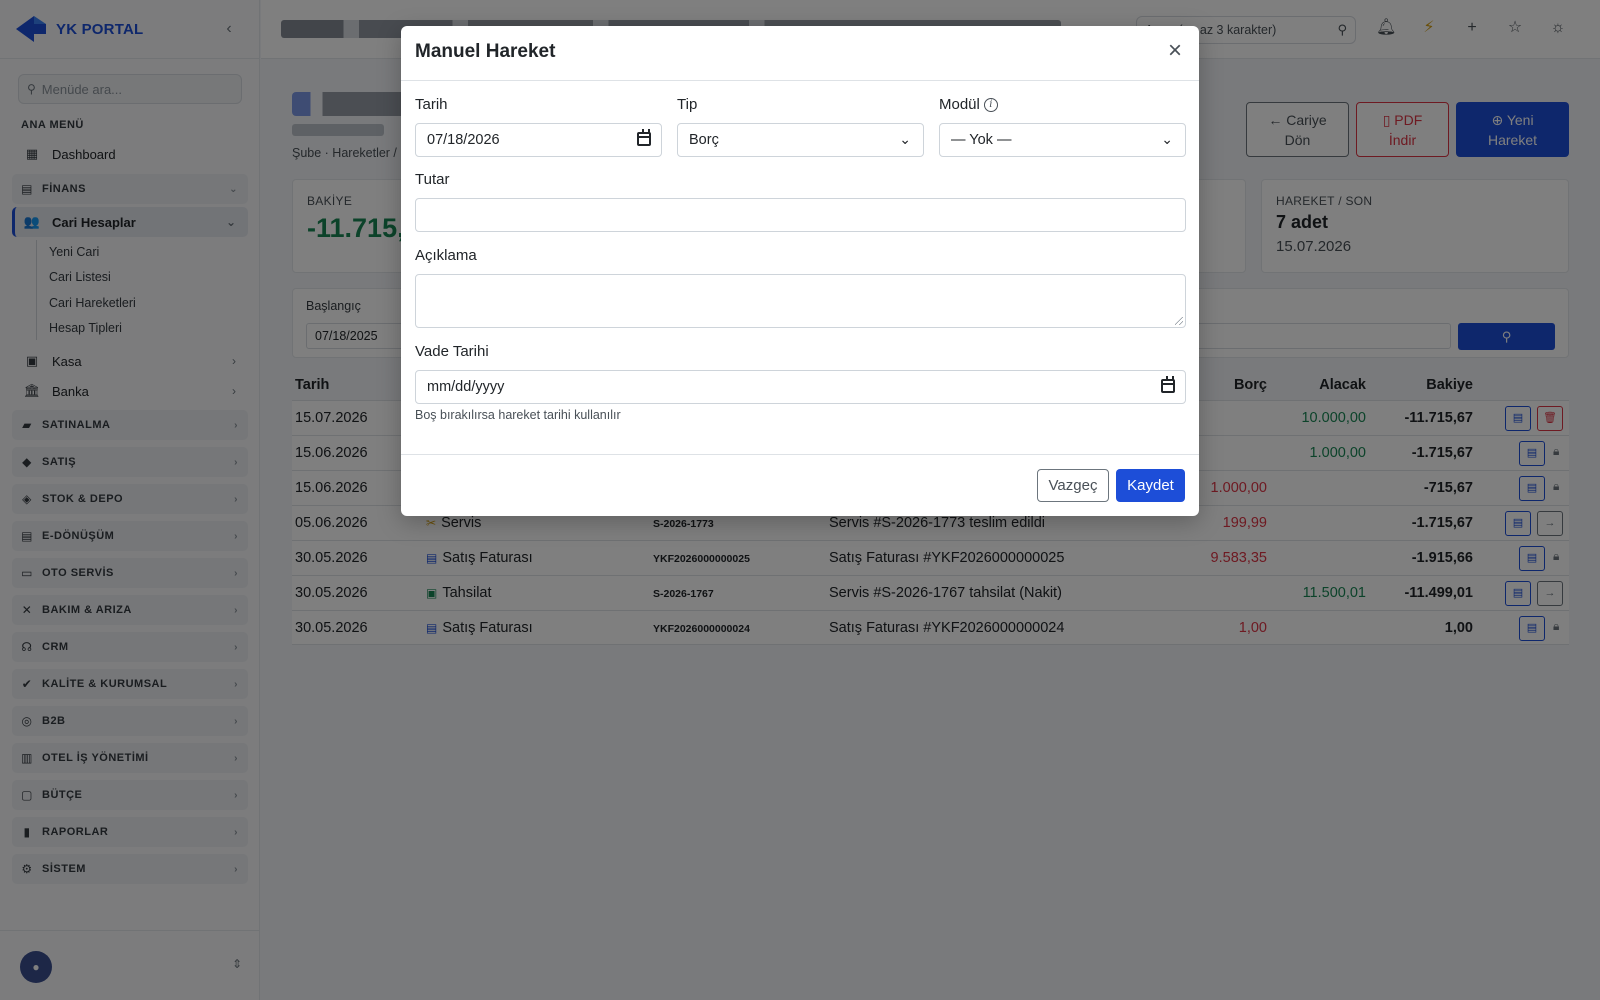  I want to click on tutar-label: Tutar, so click(432, 179).